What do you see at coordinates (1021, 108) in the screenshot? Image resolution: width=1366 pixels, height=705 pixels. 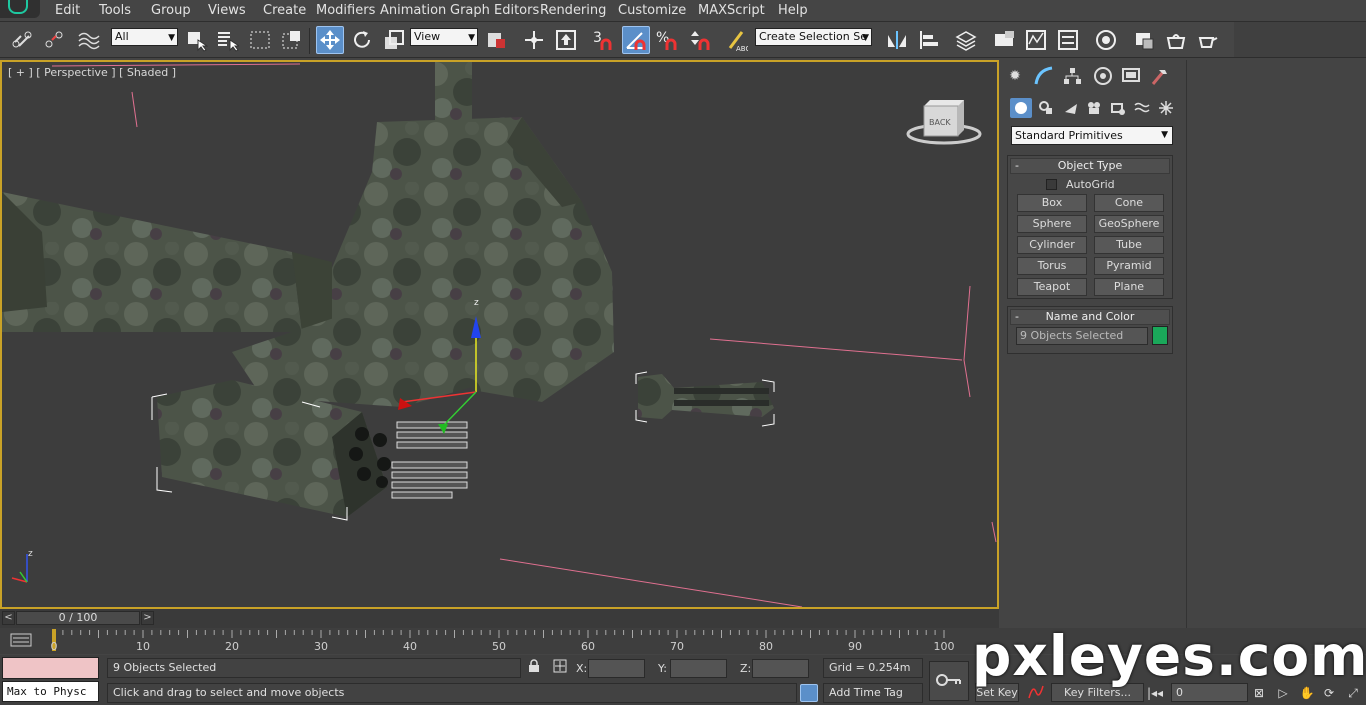 I see `geometry-icon` at bounding box center [1021, 108].